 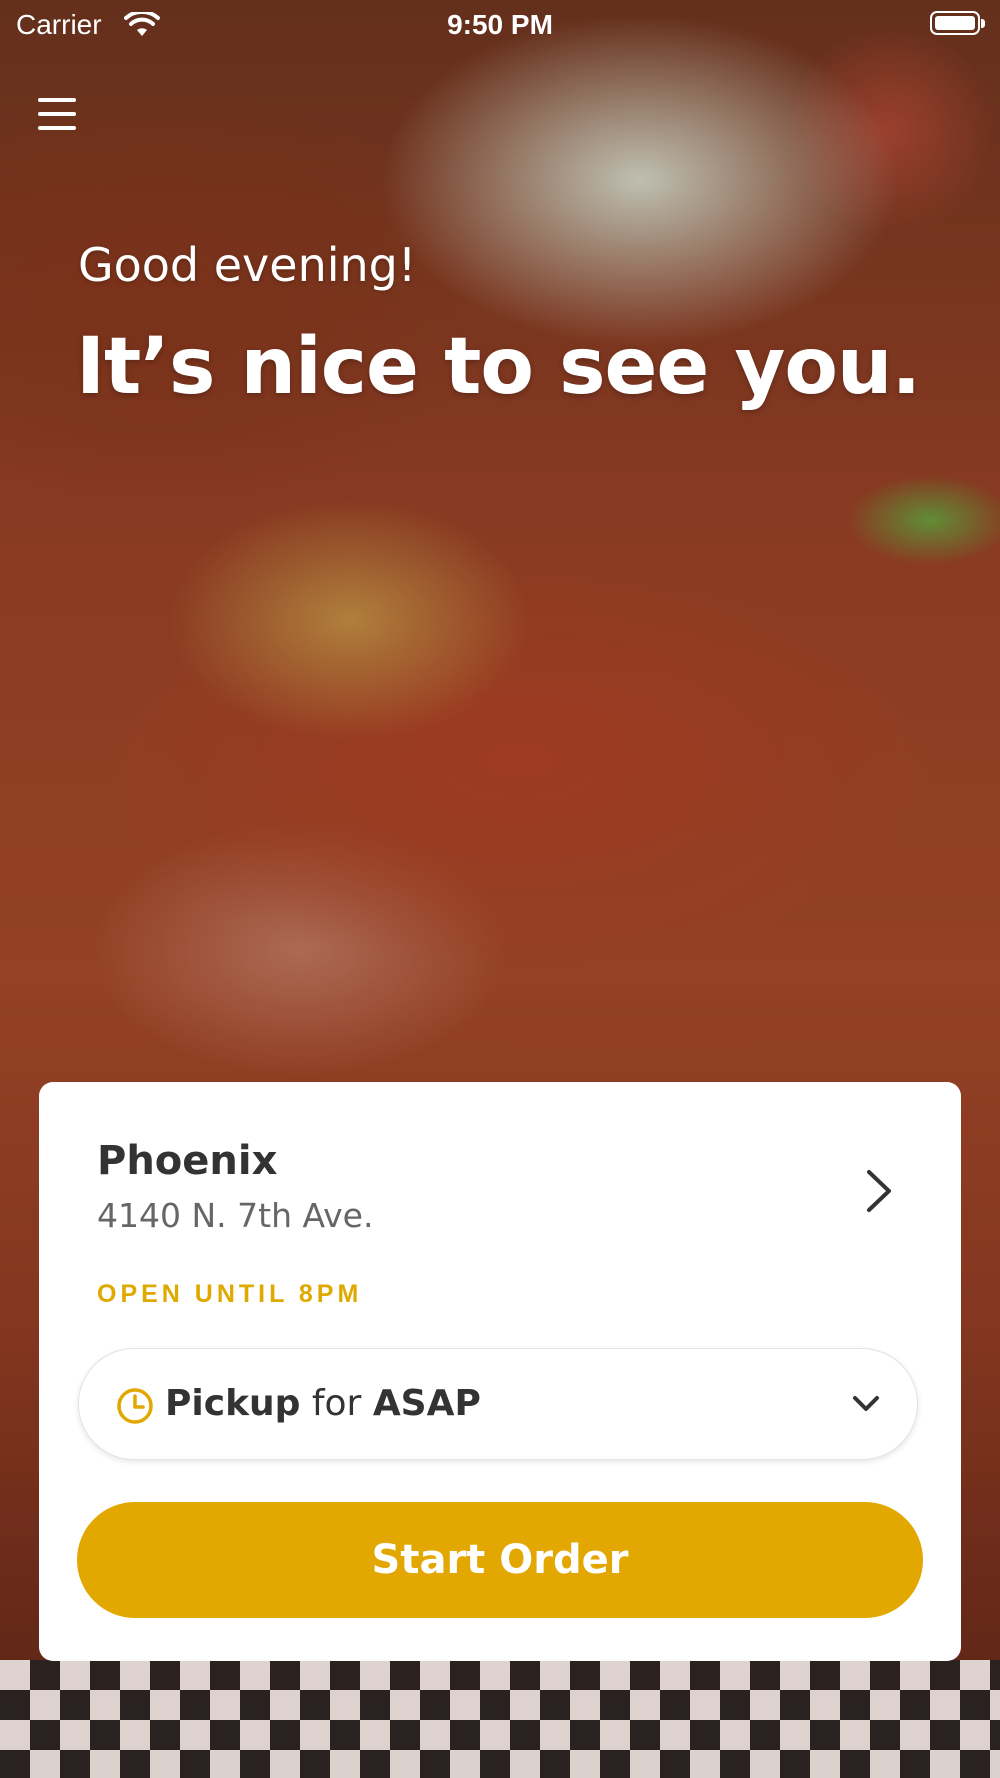 I want to click on menu-button, so click(x=58, y=115).